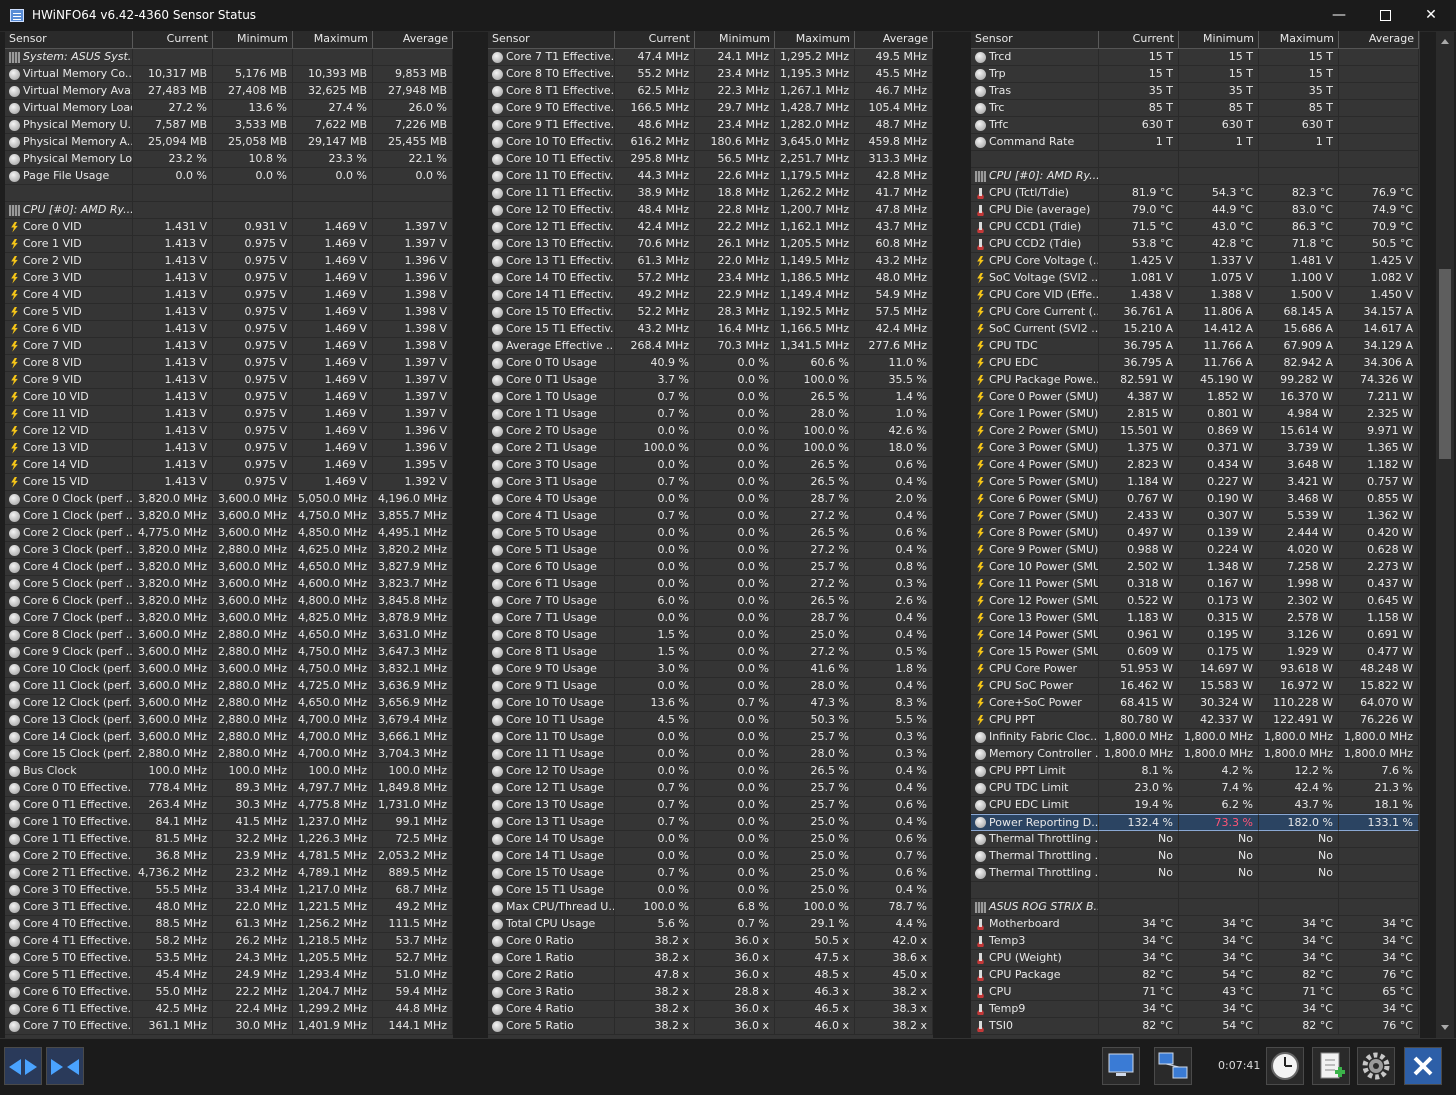 The width and height of the screenshot is (1456, 1095). I want to click on sensor-row: Core 3 T0 Usage 0.0 % 0.0 % 26.5 % 0.6 %, so click(710, 465).